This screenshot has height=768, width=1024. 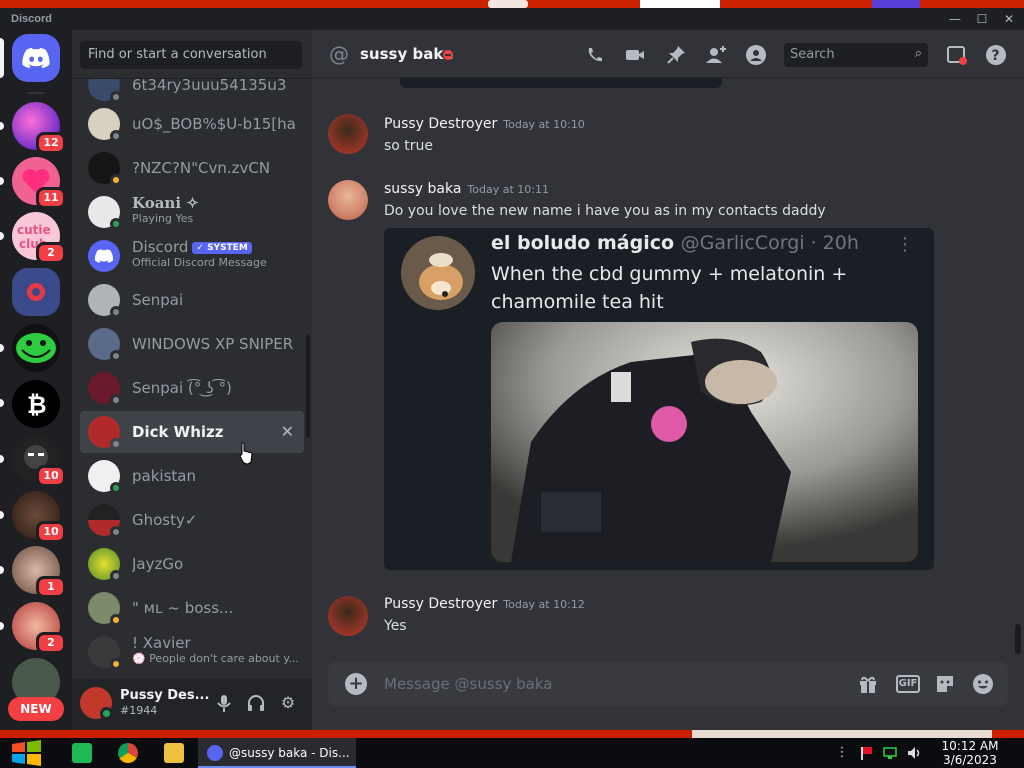 What do you see at coordinates (192, 520) in the screenshot?
I see `dm-item: Ghosty✓` at bounding box center [192, 520].